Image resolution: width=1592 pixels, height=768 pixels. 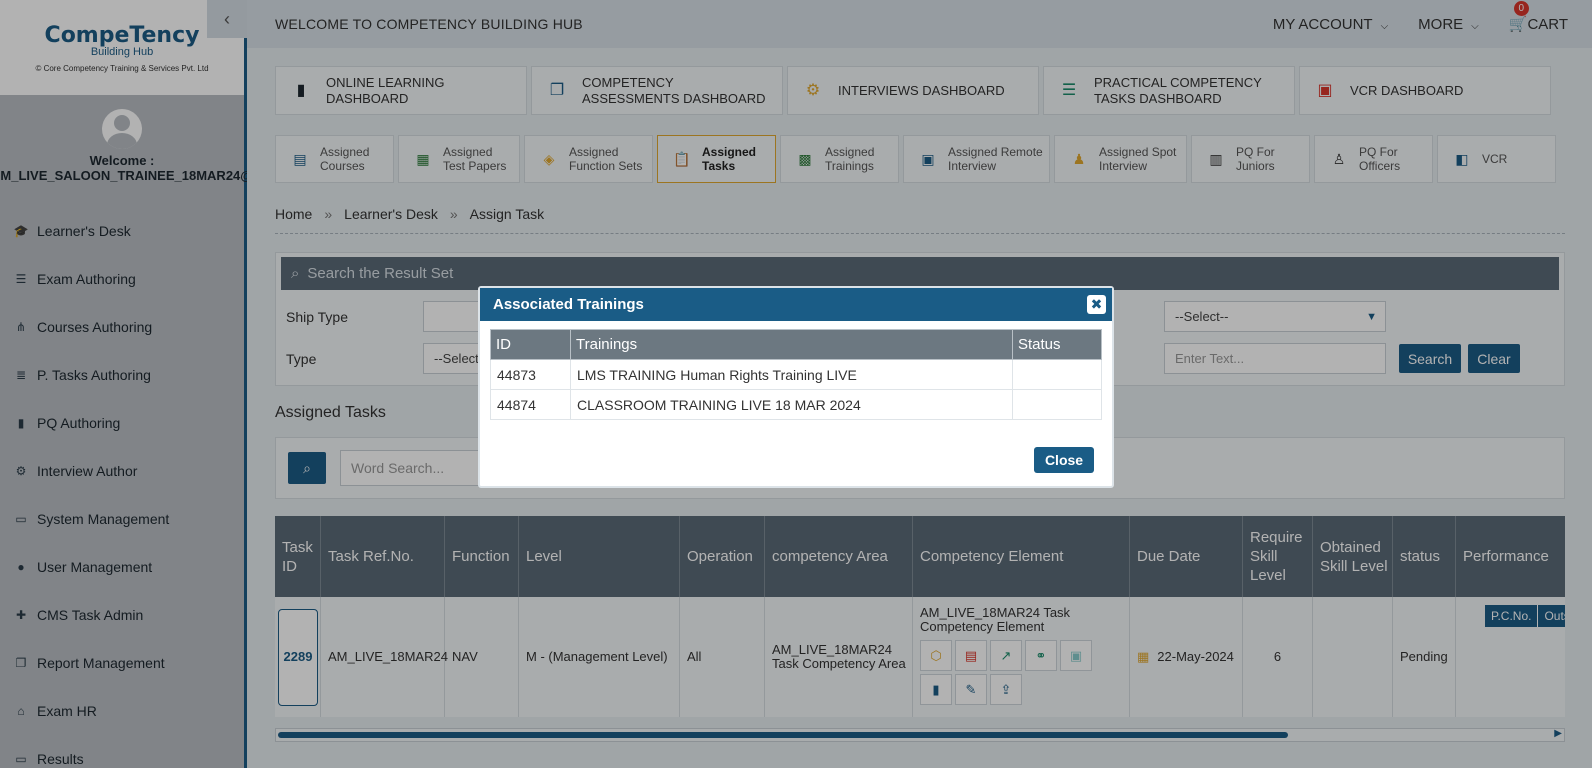 I want to click on dialog-title: Associated Trainings, so click(x=568, y=304).